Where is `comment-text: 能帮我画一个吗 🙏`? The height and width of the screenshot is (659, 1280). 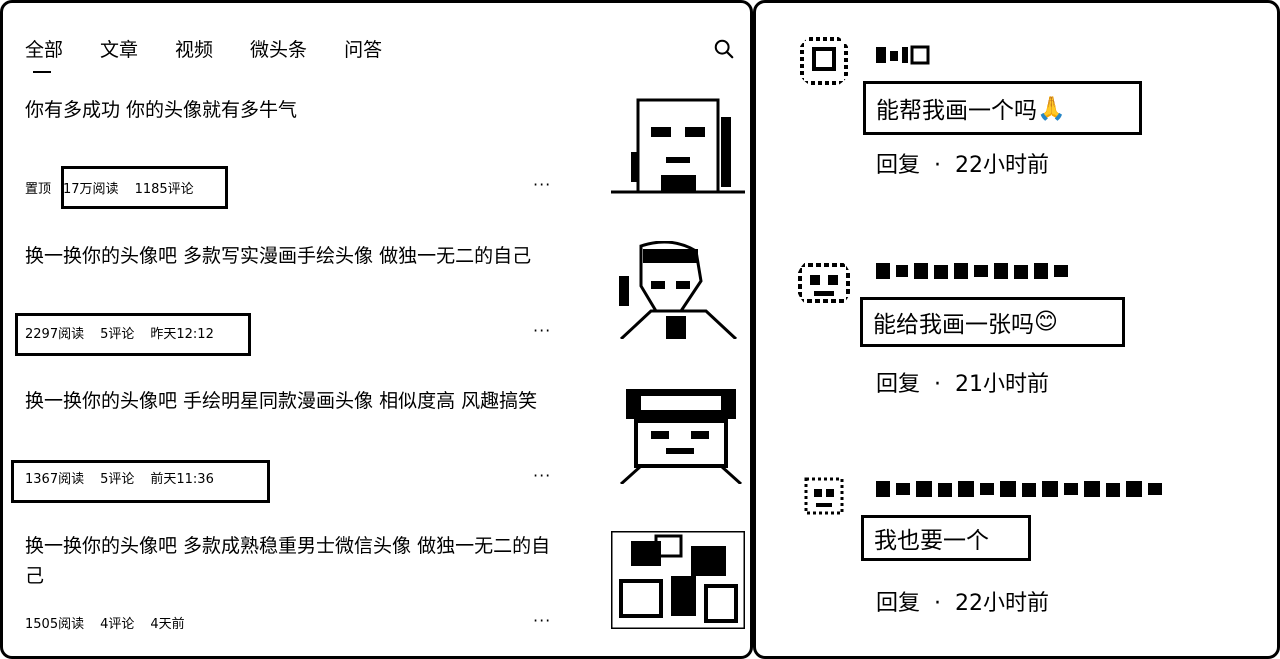 comment-text: 能帮我画一个吗 🙏 is located at coordinates (1002, 108).